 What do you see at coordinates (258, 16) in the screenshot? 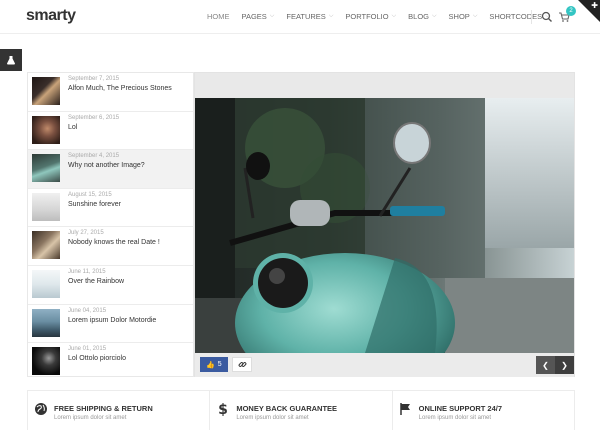
I see `nav-pages: PAGES ⌵` at bounding box center [258, 16].